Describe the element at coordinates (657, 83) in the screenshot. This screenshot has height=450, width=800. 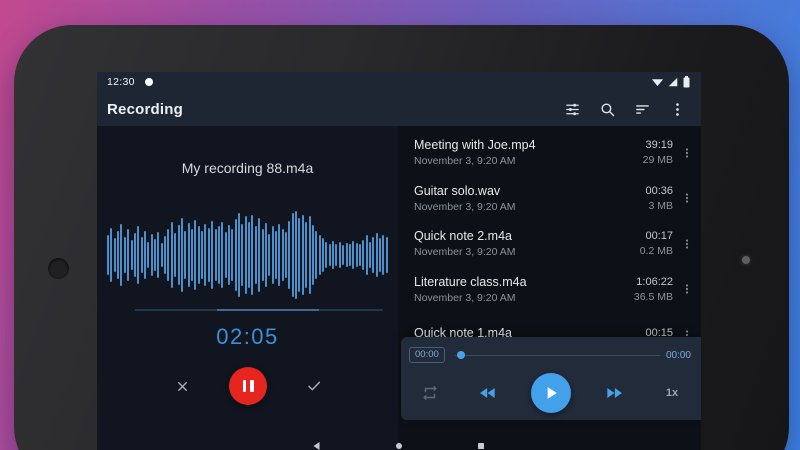
I see `wifi-icon` at that location.